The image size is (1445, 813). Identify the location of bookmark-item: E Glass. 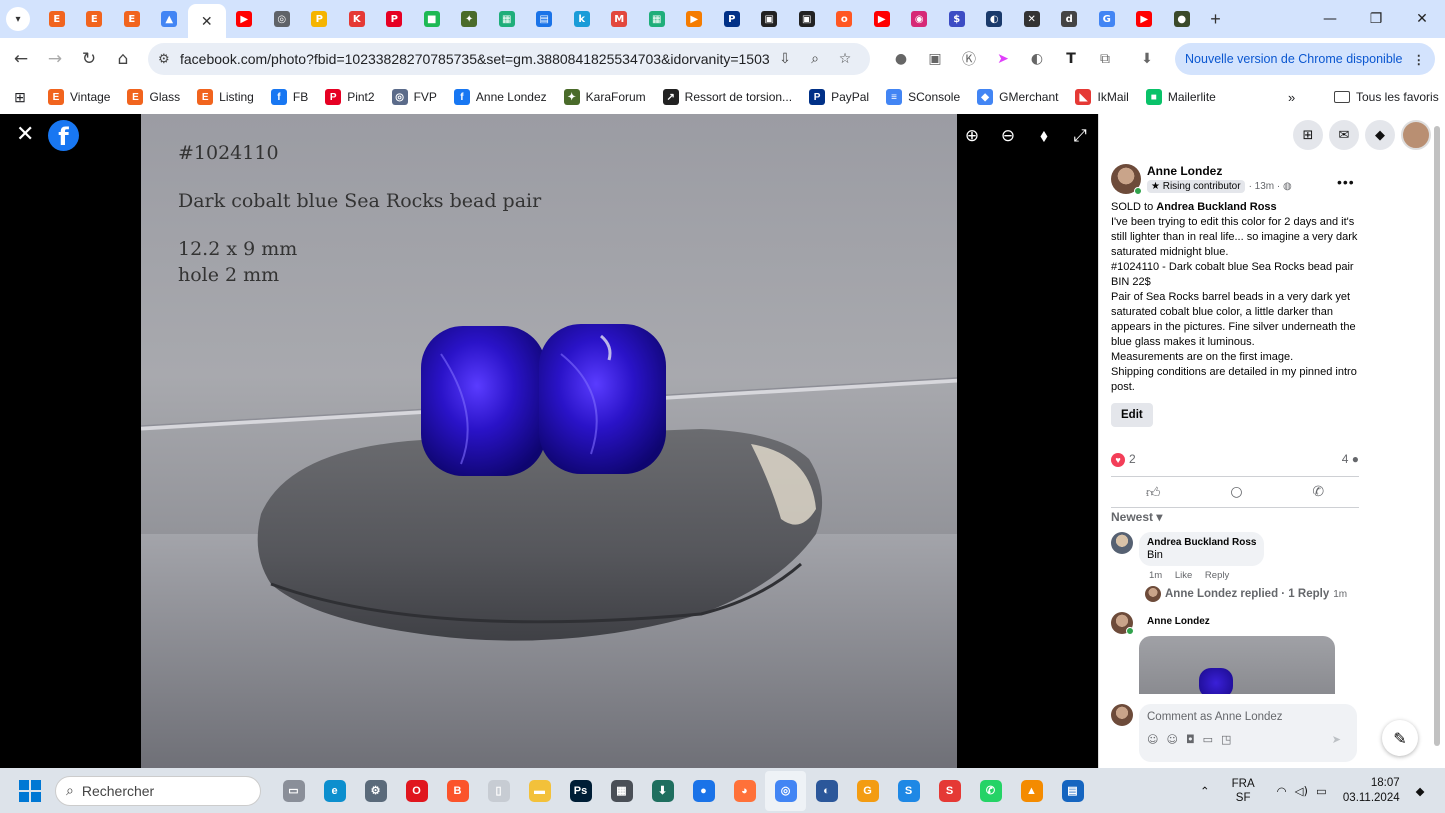
(153, 97).